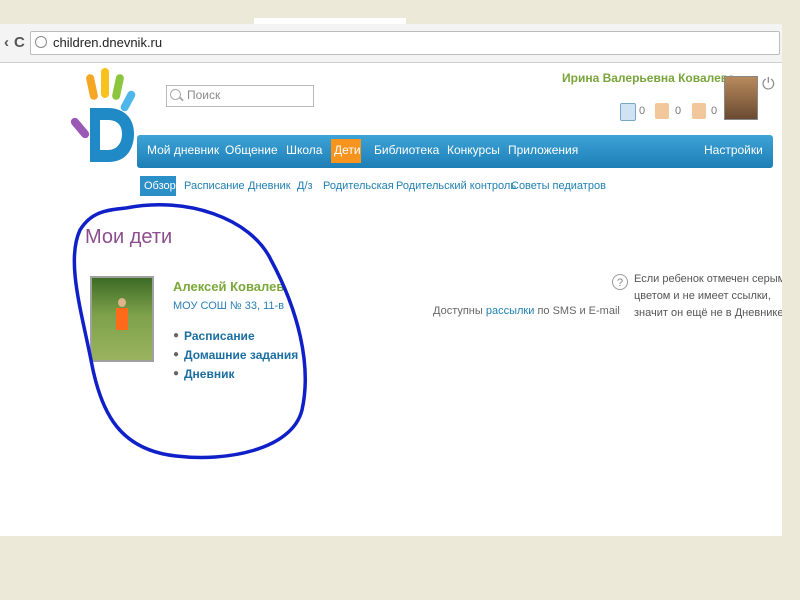 This screenshot has width=800, height=600. What do you see at coordinates (578, 311) in the screenshot?
I see `sms-note-suffix: по SMS и E-mail` at bounding box center [578, 311].